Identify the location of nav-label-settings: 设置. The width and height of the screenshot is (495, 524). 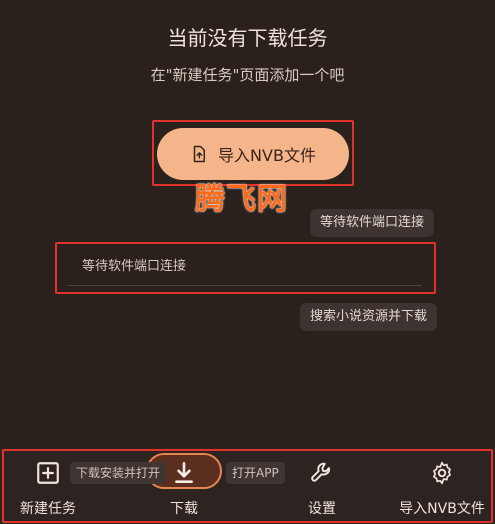
(322, 509).